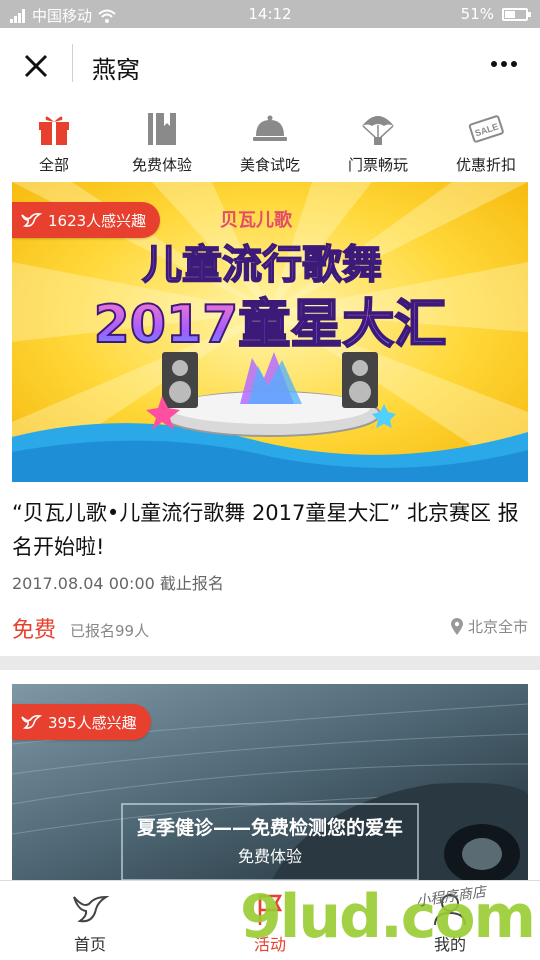  I want to click on event-location: 北京全市, so click(489, 626).